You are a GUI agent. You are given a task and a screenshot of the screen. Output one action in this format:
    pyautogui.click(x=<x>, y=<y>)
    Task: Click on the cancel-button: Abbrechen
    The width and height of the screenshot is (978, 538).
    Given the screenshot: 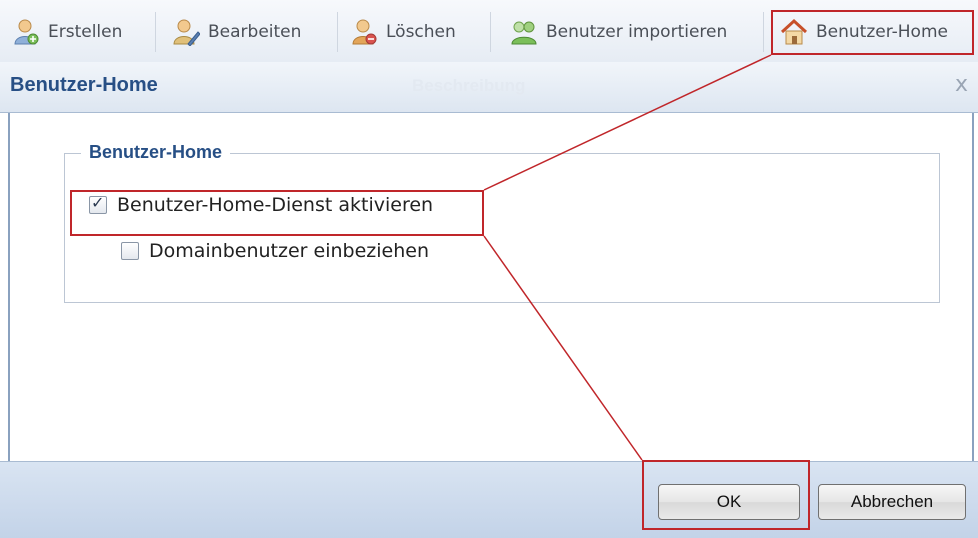 What is the action you would take?
    pyautogui.click(x=892, y=502)
    